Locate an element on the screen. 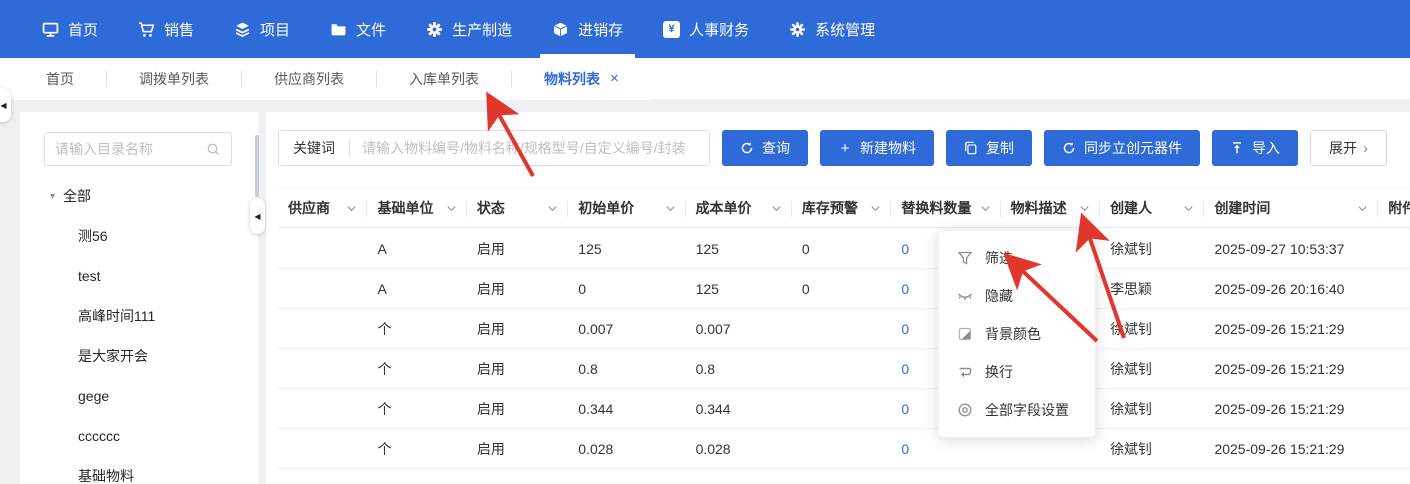 The width and height of the screenshot is (1410, 484). tree-node: 基础物料 is located at coordinates (139, 470).